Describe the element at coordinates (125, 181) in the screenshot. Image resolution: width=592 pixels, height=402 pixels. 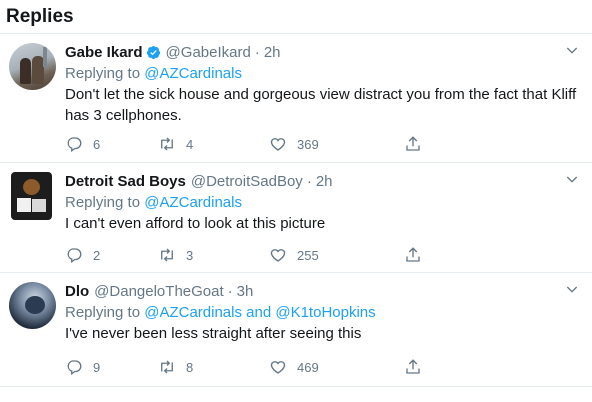
I see `author-name: Detroit Sad Boys` at that location.